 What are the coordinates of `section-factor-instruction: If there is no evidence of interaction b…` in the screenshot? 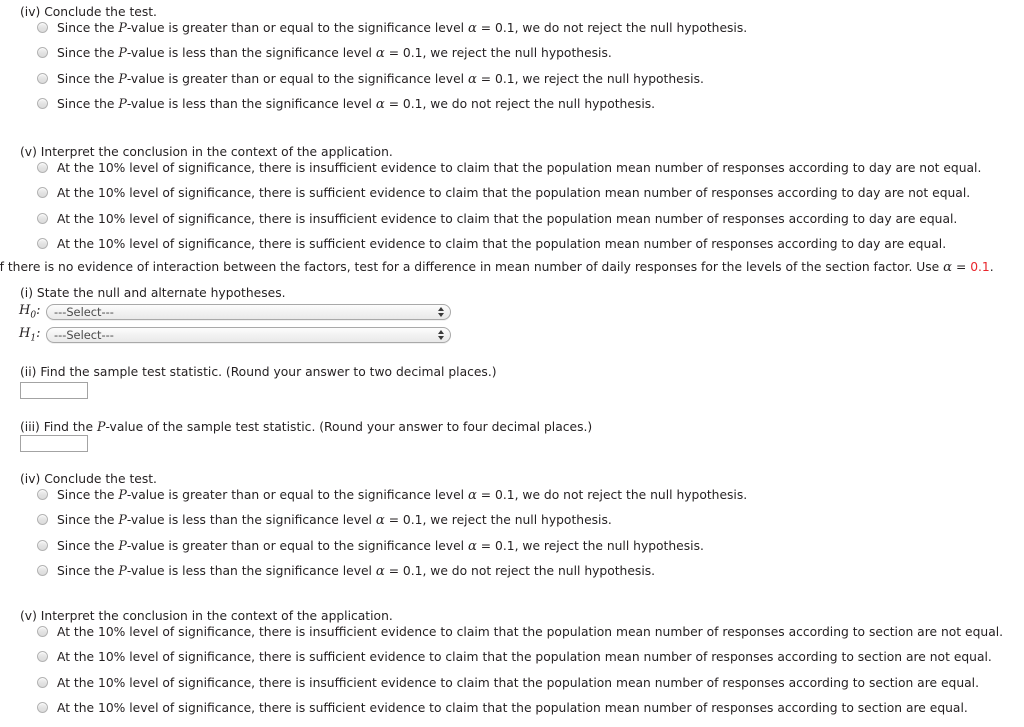 It's located at (497, 267).